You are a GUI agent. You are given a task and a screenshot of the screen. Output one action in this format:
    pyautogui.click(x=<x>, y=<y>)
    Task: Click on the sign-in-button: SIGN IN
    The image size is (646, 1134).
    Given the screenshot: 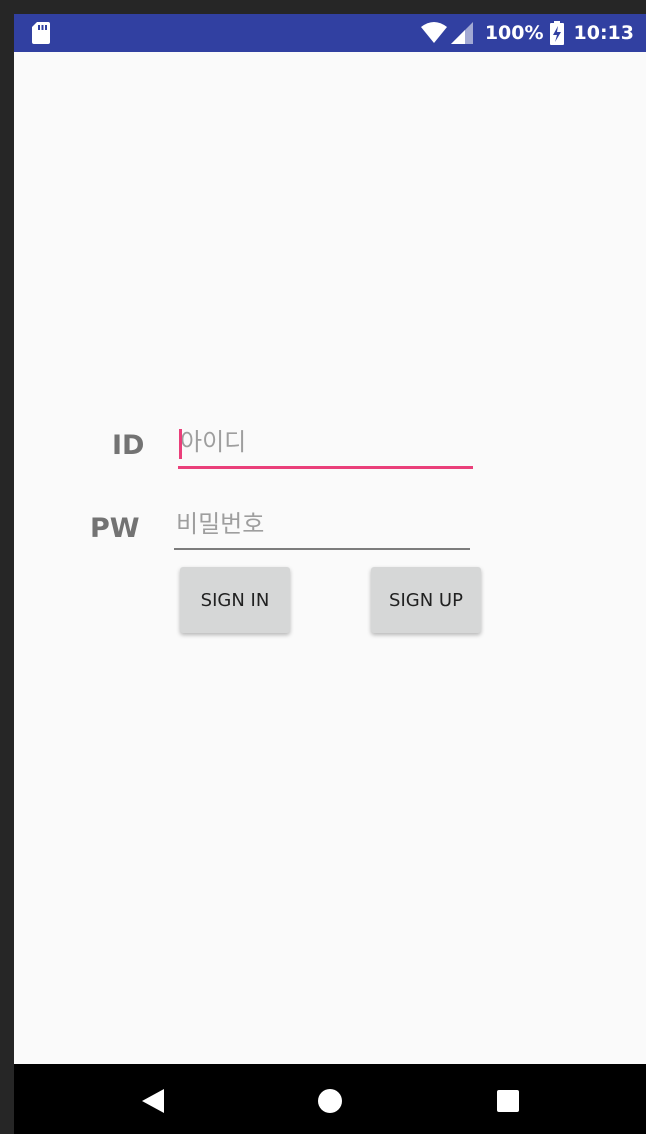 What is the action you would take?
    pyautogui.click(x=235, y=600)
    